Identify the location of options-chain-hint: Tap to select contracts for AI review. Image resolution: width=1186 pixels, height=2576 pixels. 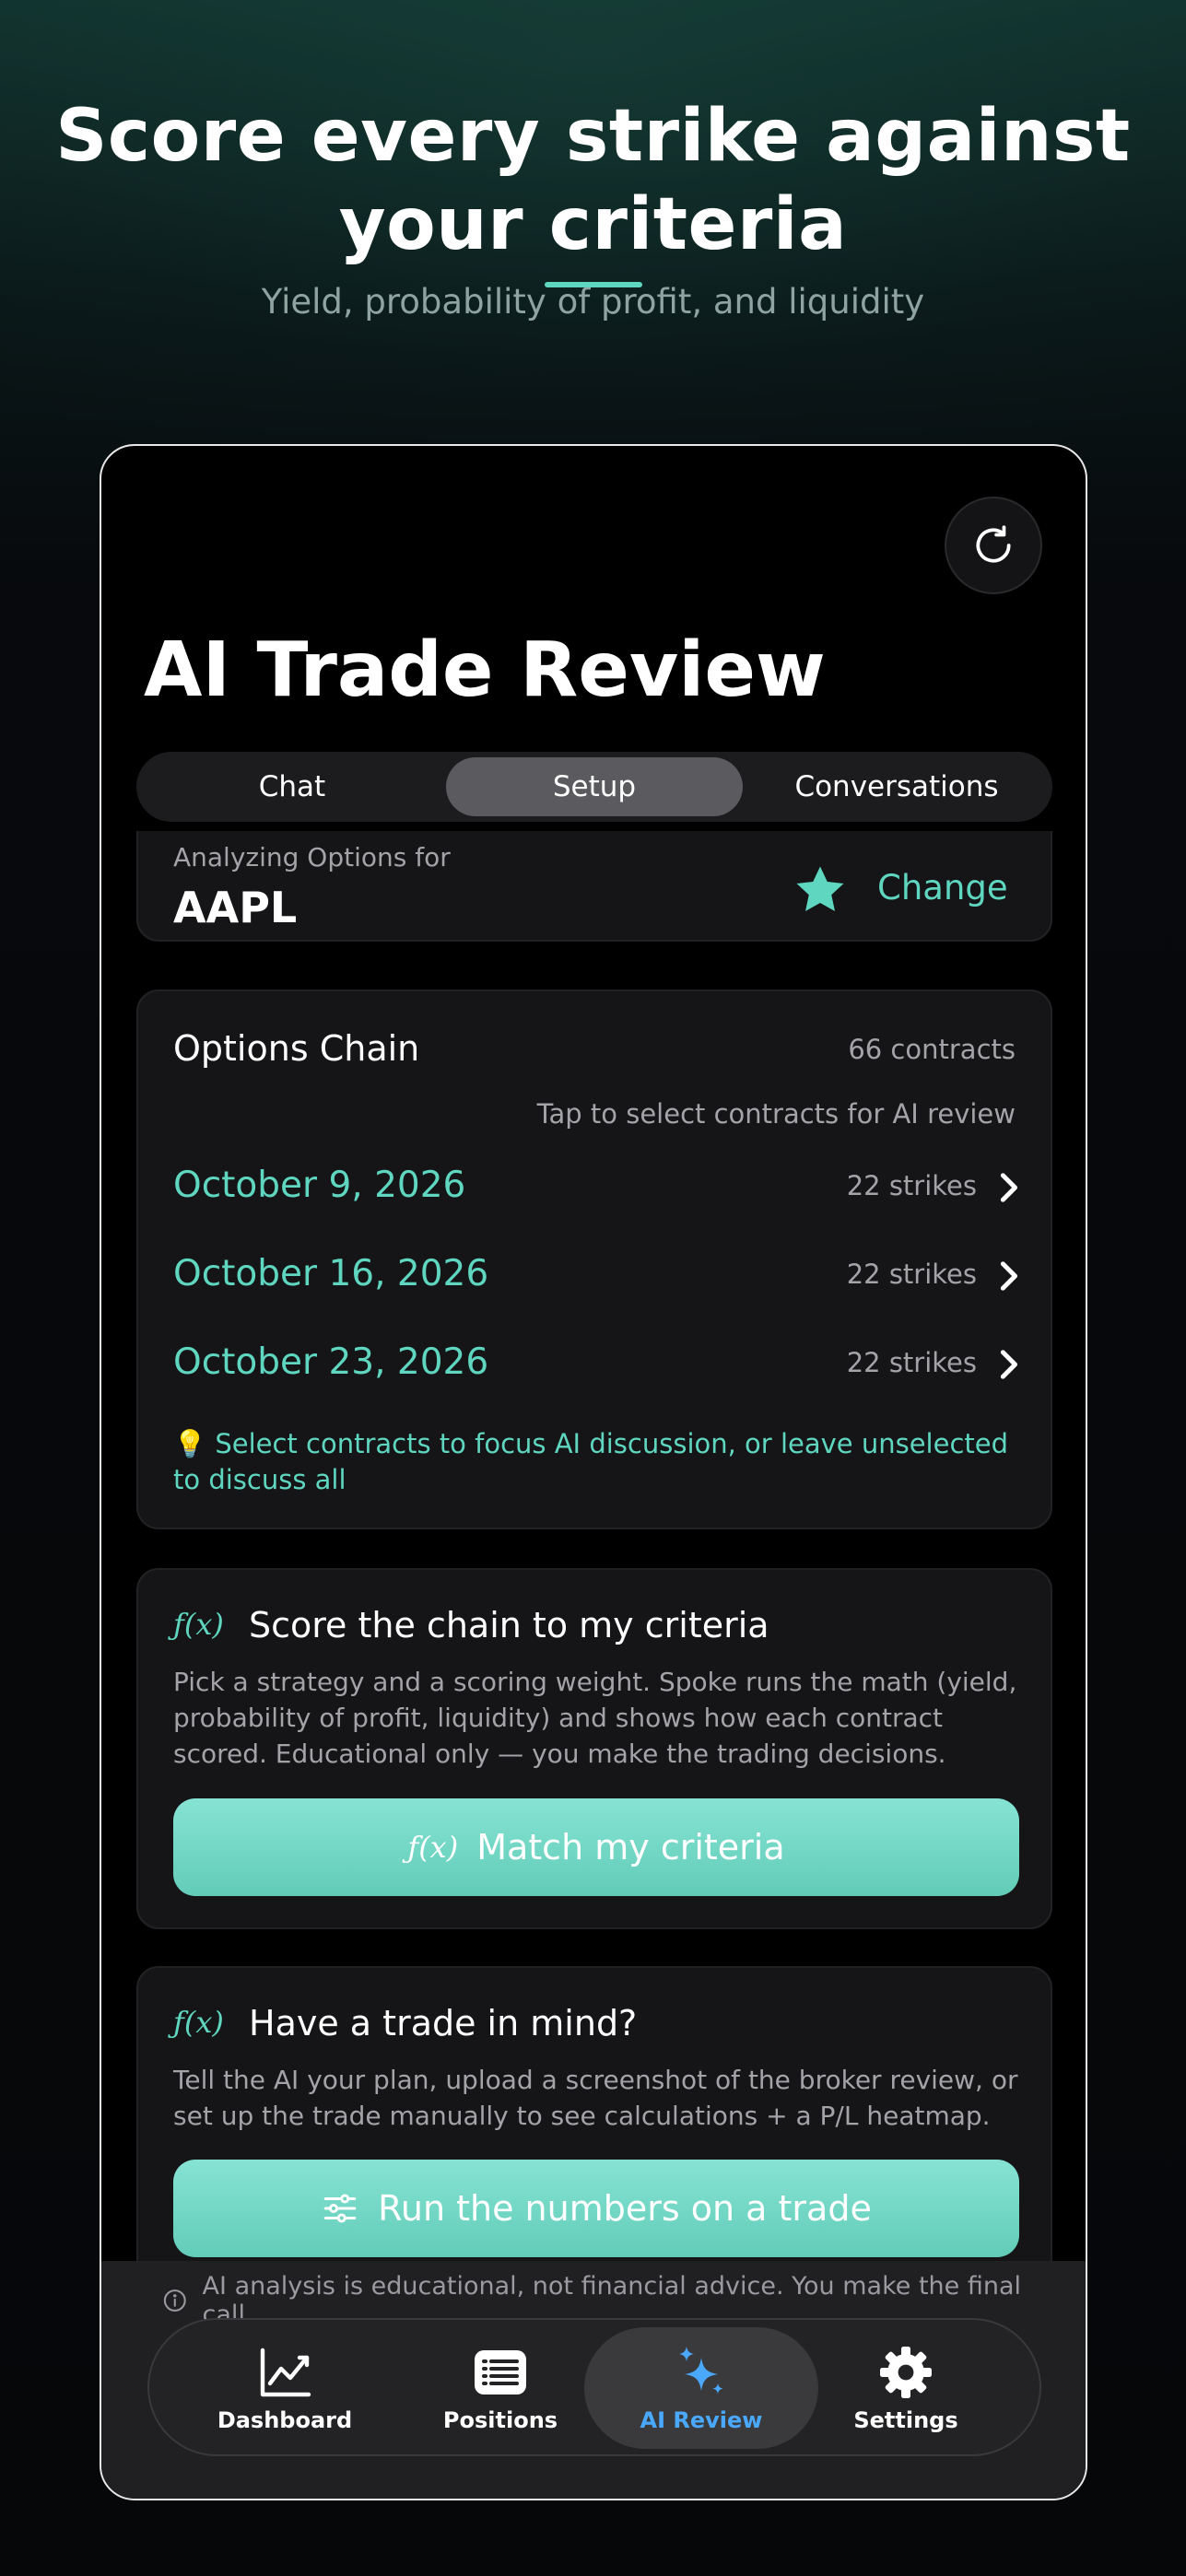
(776, 1114).